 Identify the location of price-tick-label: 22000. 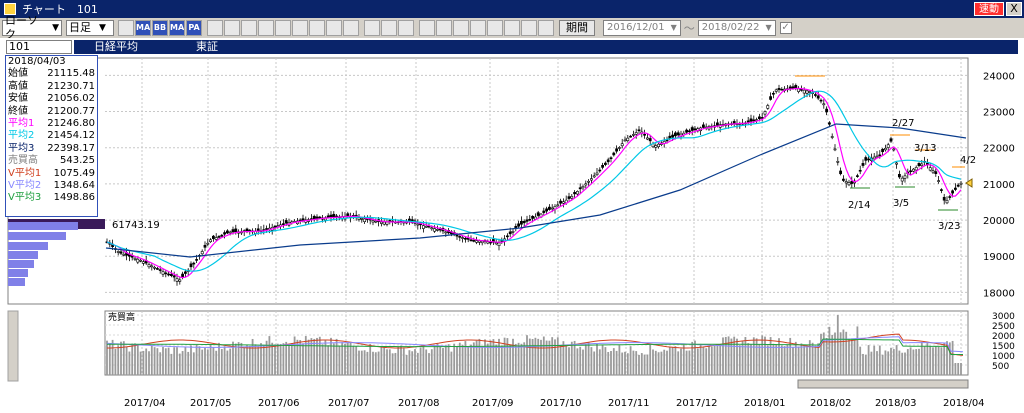
(999, 149).